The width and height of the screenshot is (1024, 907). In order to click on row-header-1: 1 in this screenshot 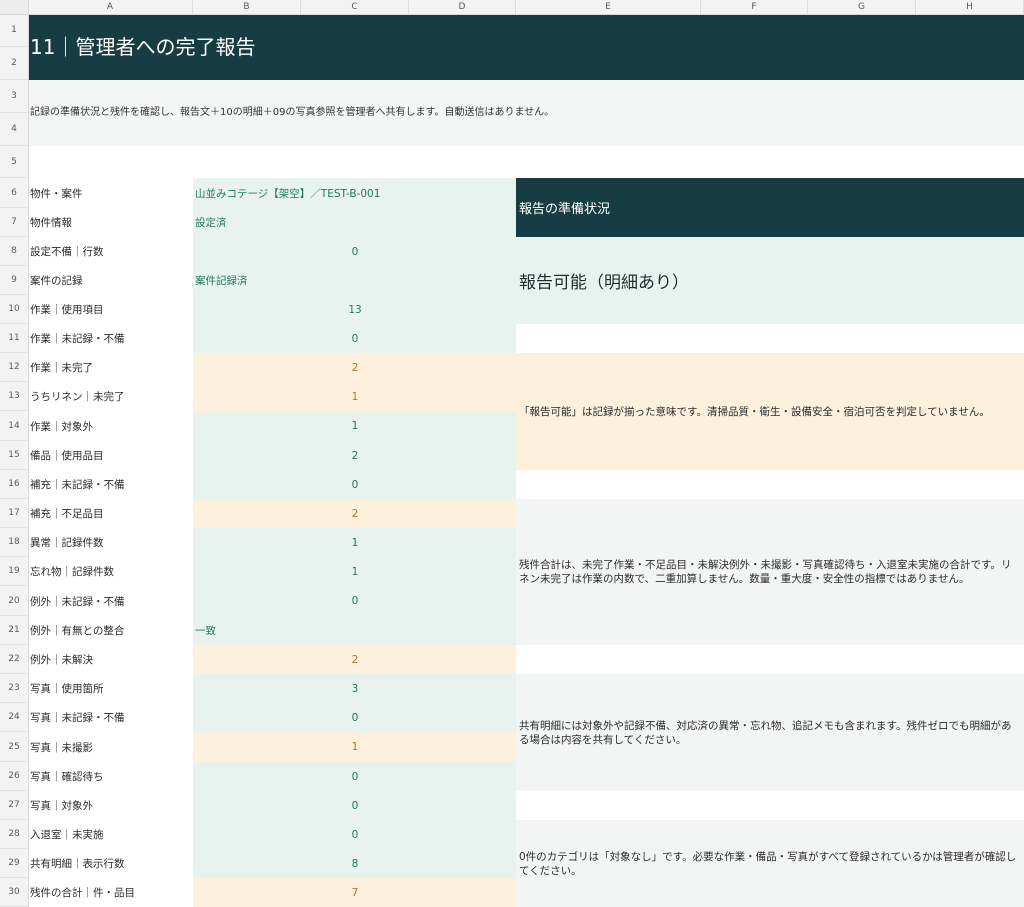, I will do `click(14, 30)`.